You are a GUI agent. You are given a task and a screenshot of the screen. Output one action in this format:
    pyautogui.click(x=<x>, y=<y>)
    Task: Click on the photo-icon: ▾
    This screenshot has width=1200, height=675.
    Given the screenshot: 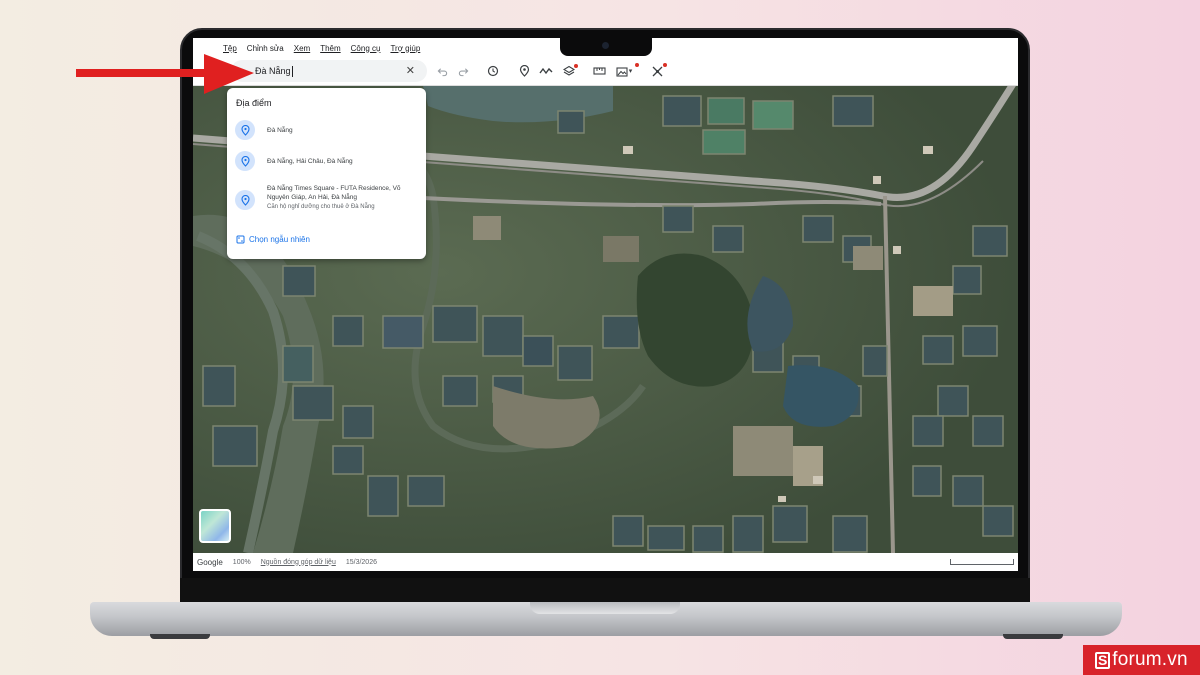 What is the action you would take?
    pyautogui.click(x=626, y=71)
    